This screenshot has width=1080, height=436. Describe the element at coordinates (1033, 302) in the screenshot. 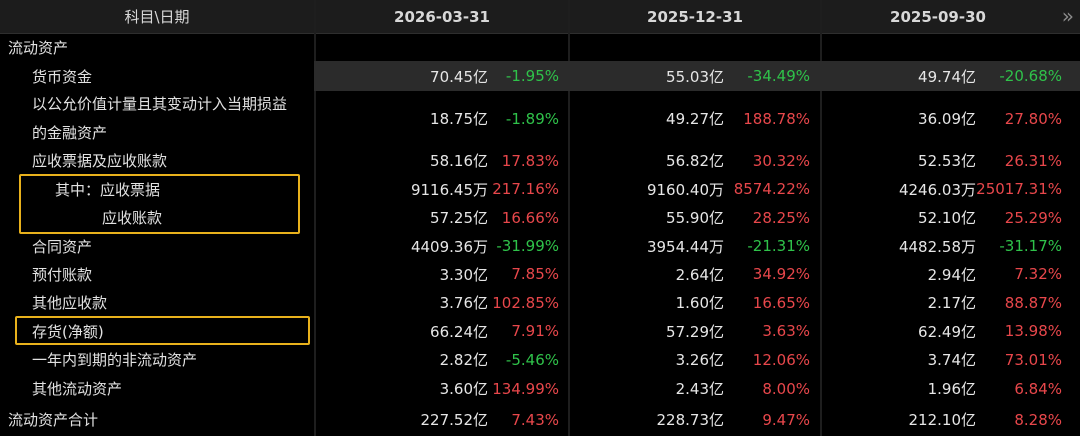

I see `cell-change-pct: 88.87%` at that location.